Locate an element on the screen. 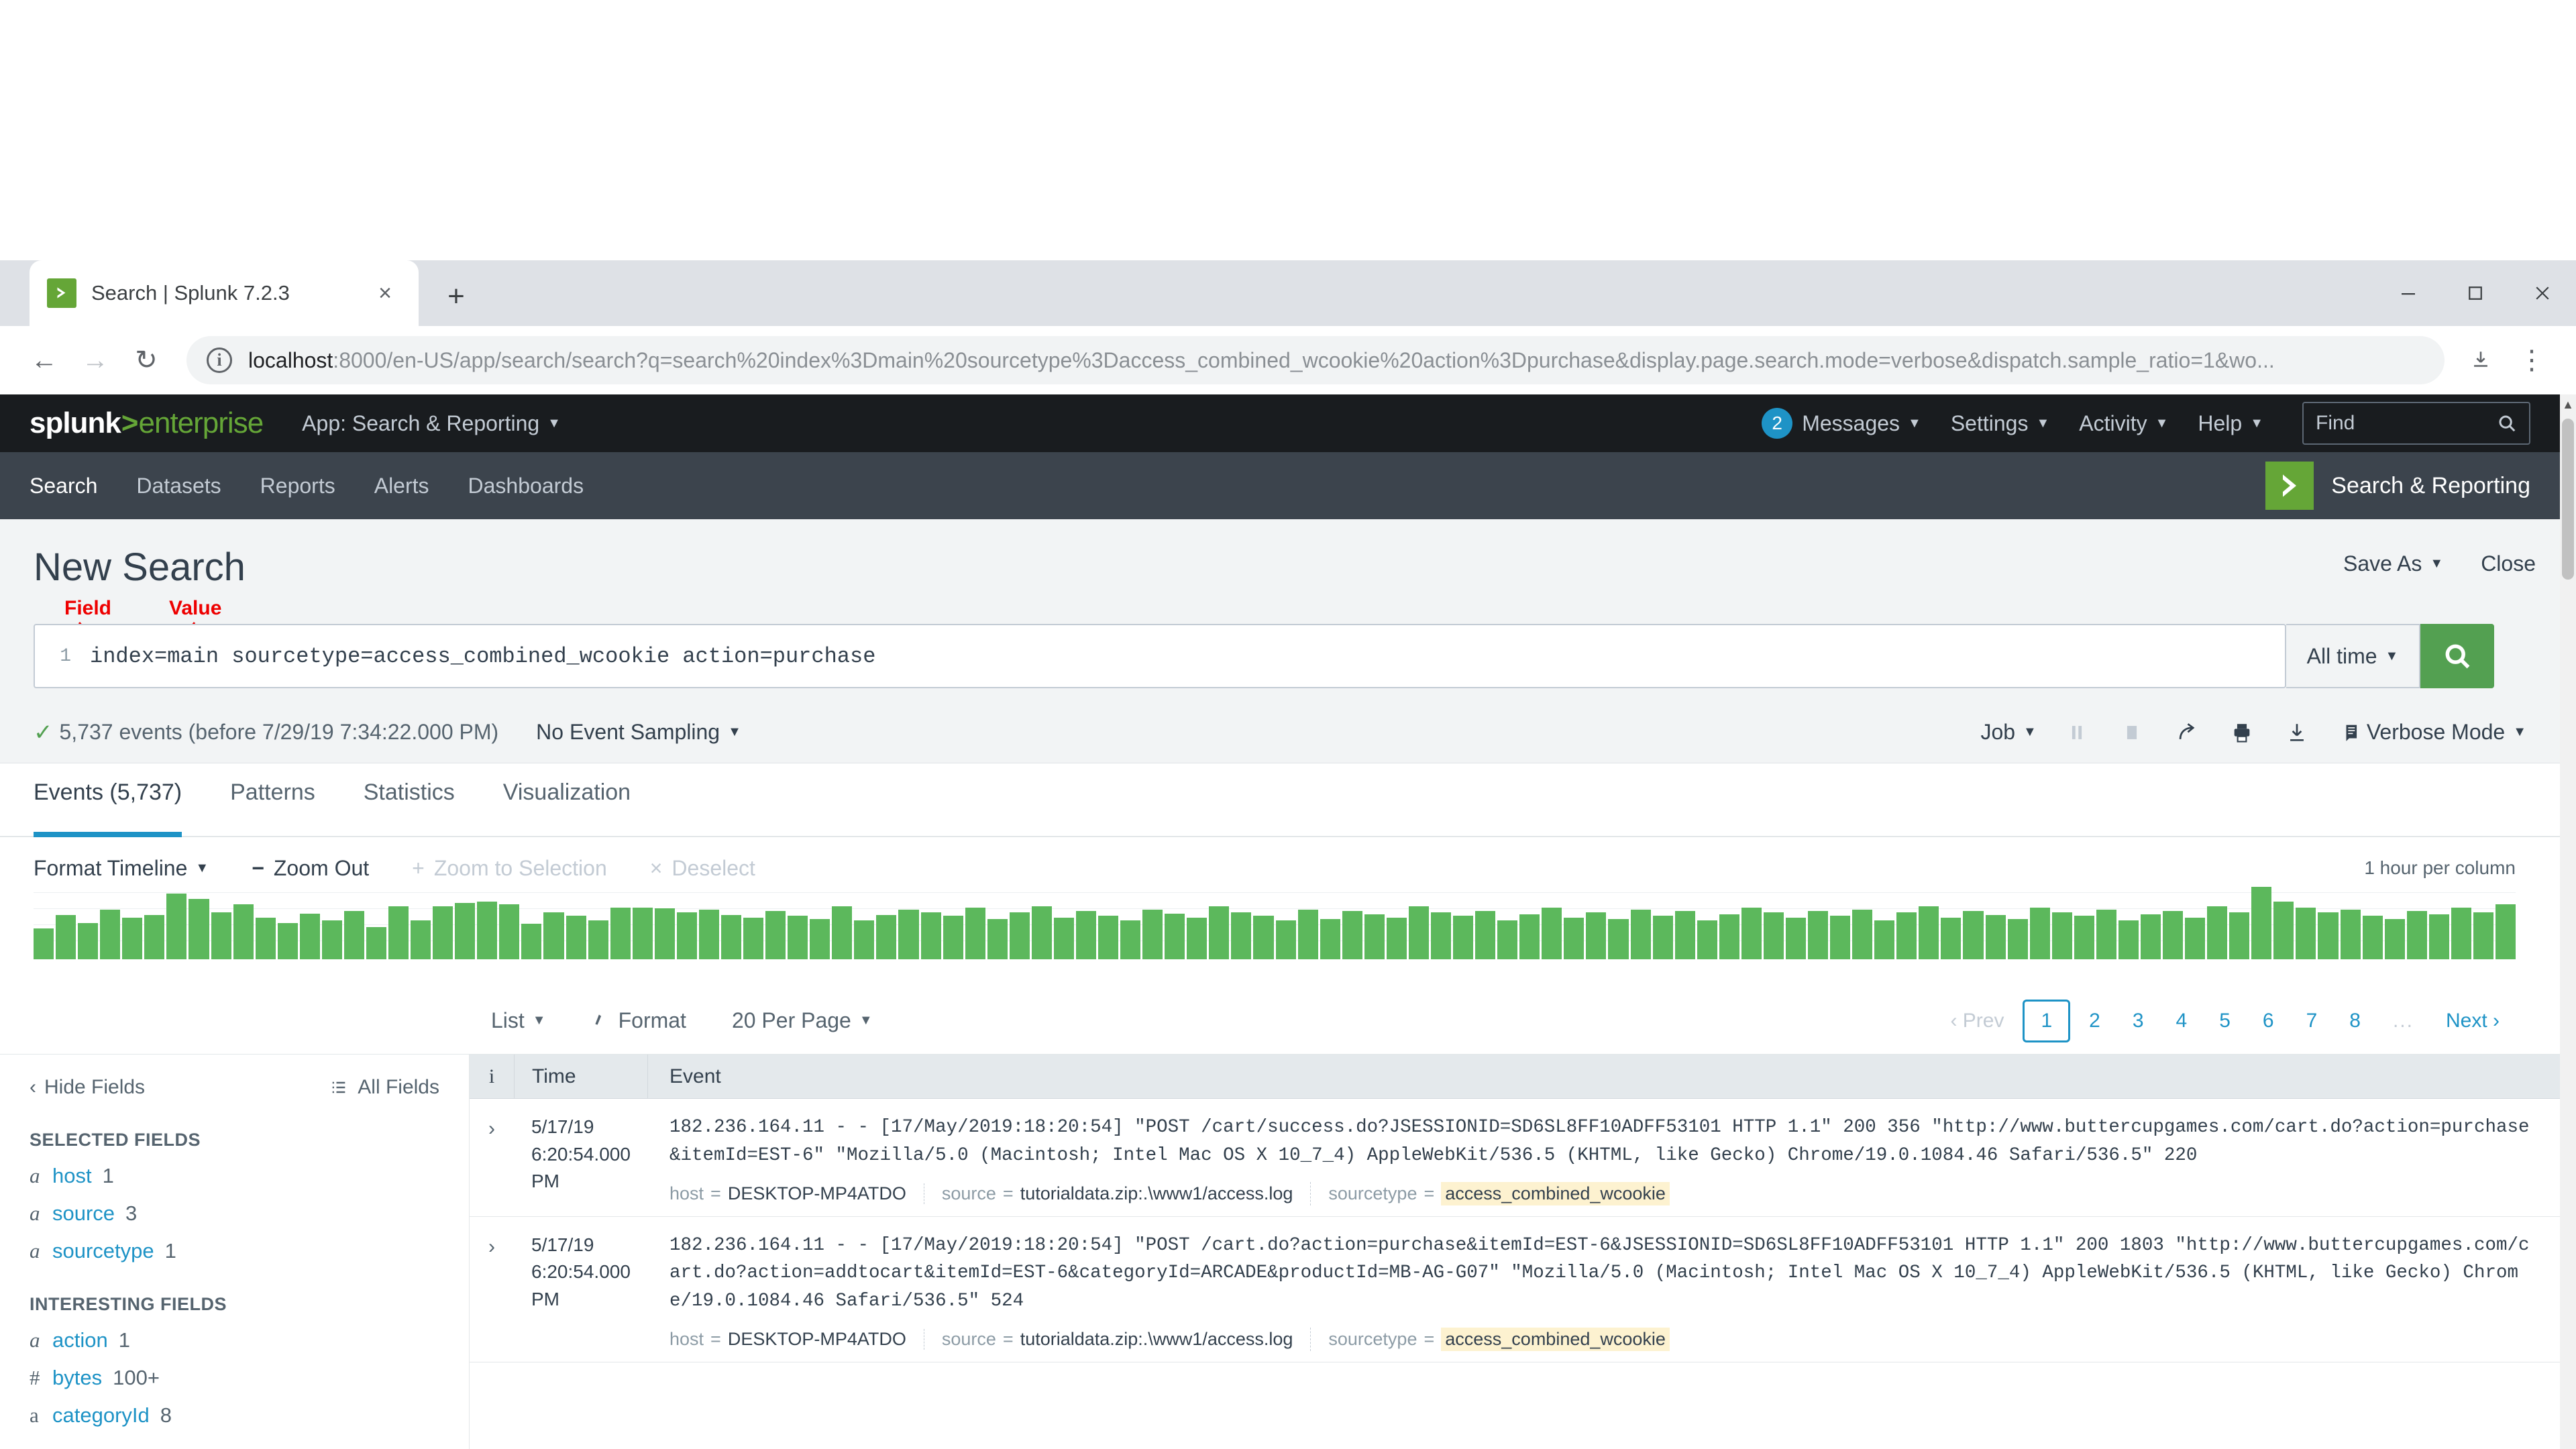  sidebar-field-host: a host 1 is located at coordinates (234, 1176).